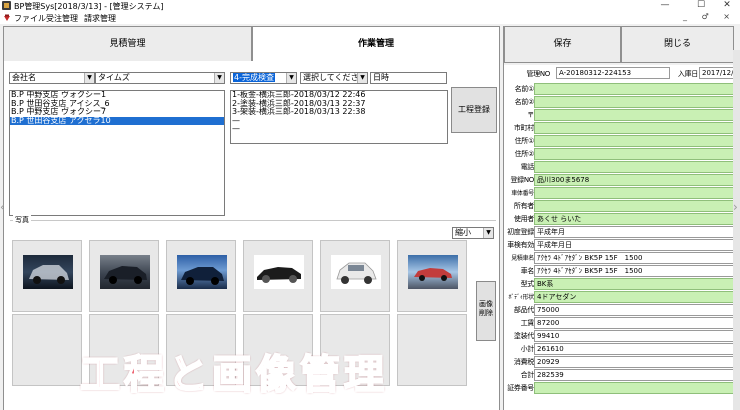 The image size is (740, 410). What do you see at coordinates (717, 73) in the screenshot?
I see `intake-date-field: 2017/12/20` at bounding box center [717, 73].